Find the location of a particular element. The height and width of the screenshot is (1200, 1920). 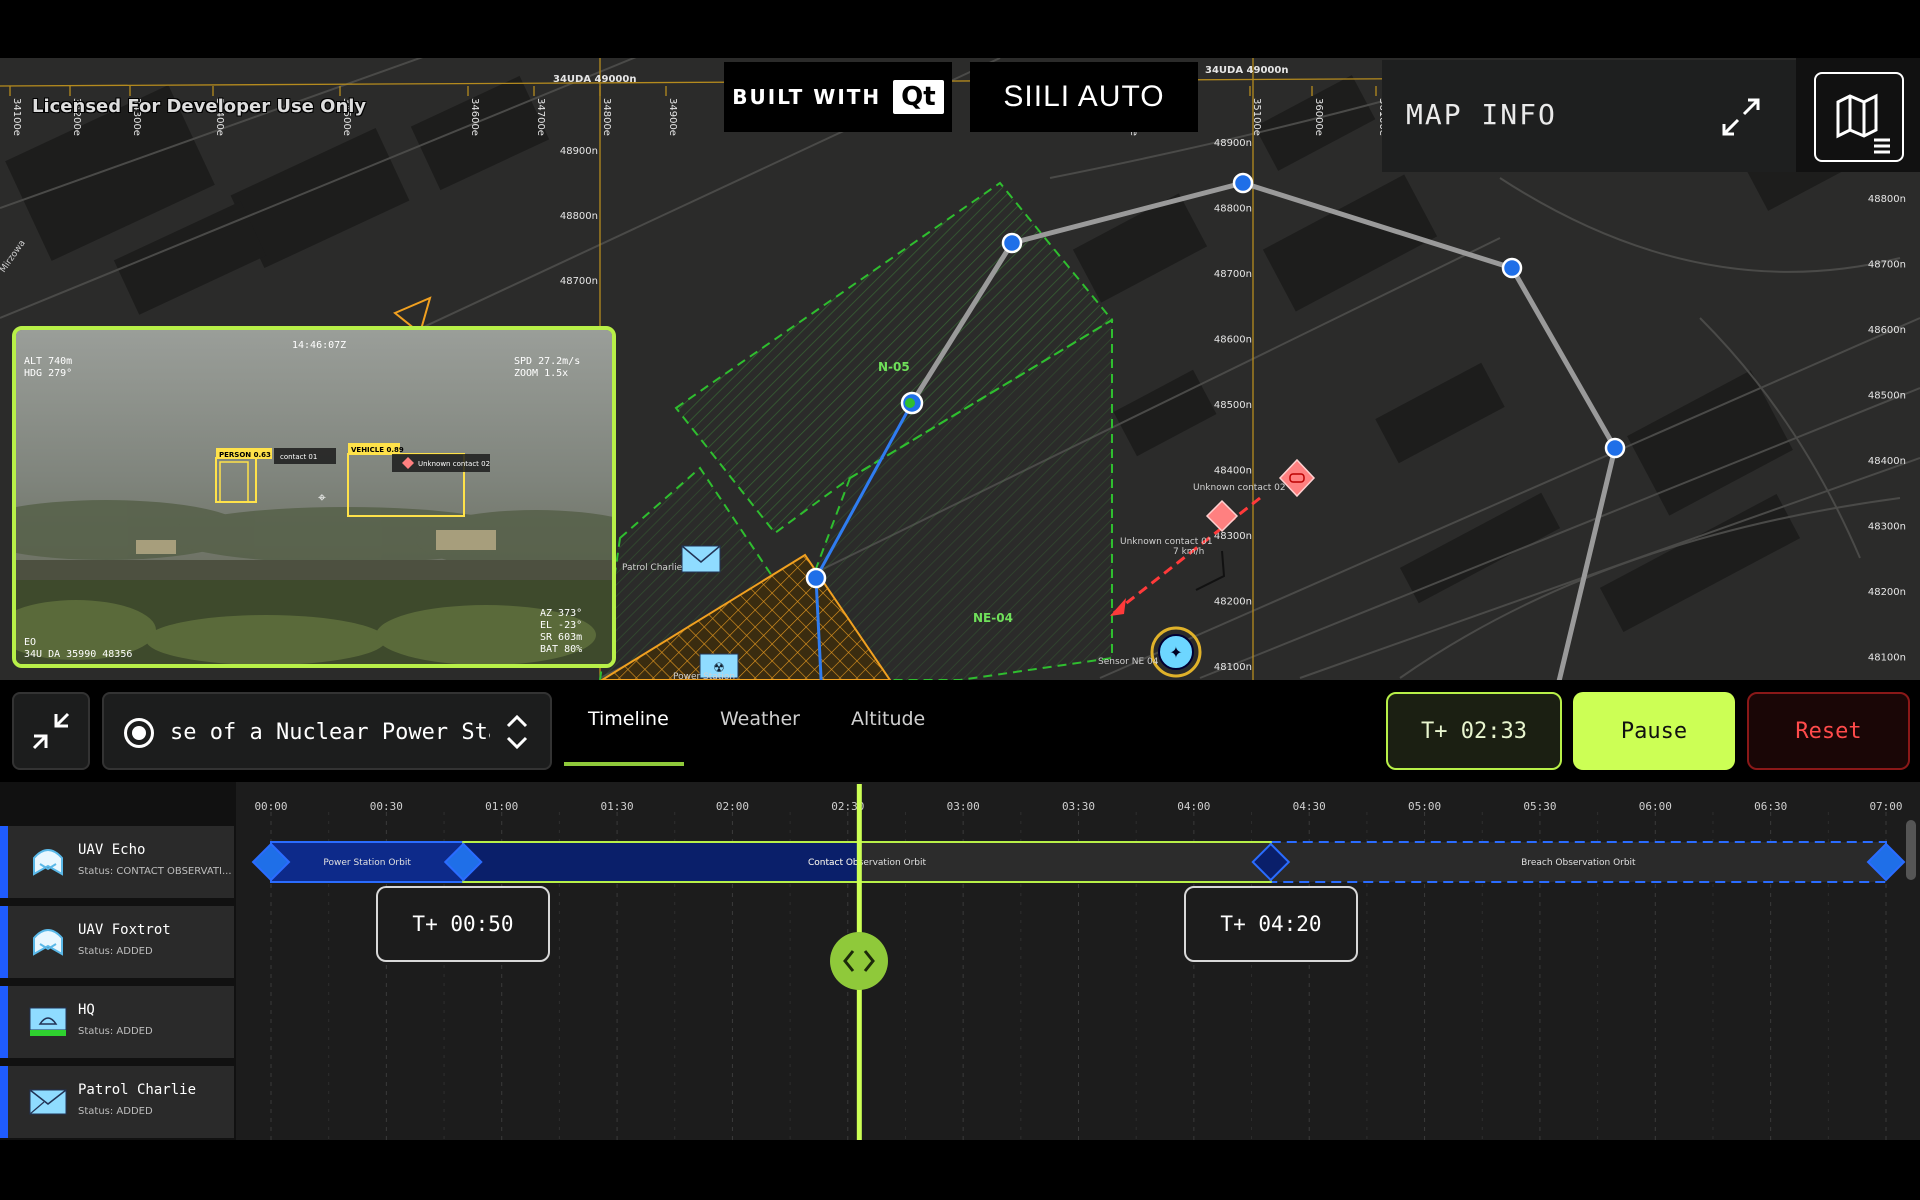

easting-label: 35100e is located at coordinates (1256, 117).